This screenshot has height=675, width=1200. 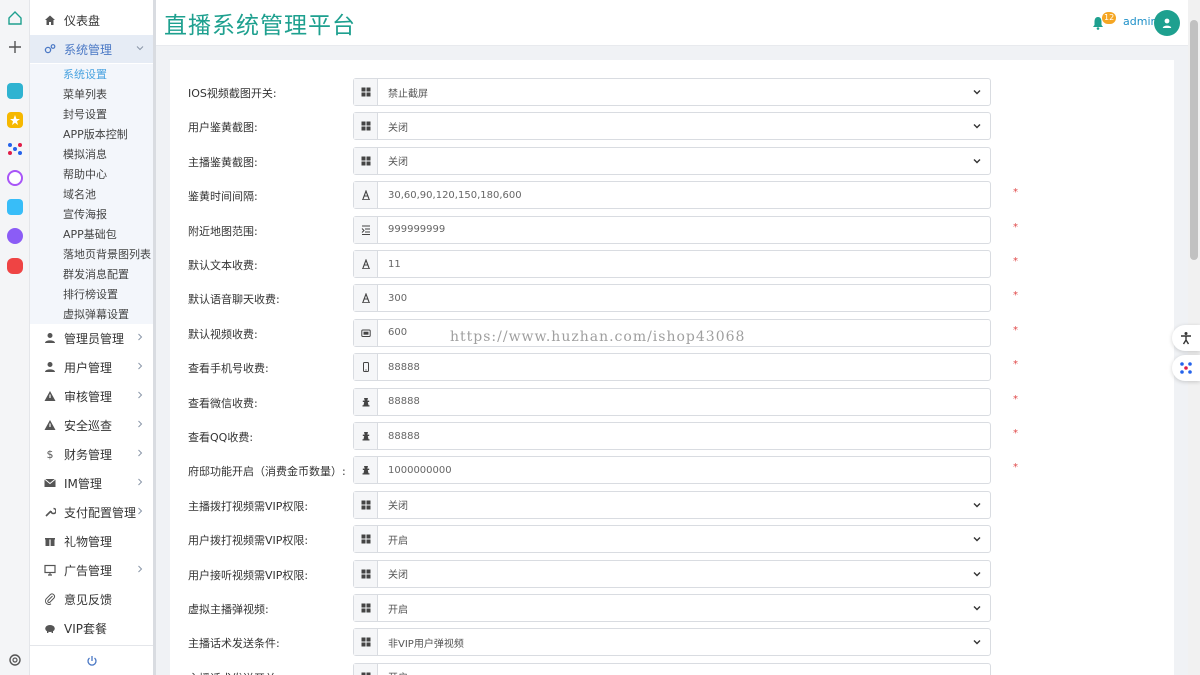 I want to click on form-row: 主播话术发送条件: 非VIP用户弹视频, so click(x=672, y=642).